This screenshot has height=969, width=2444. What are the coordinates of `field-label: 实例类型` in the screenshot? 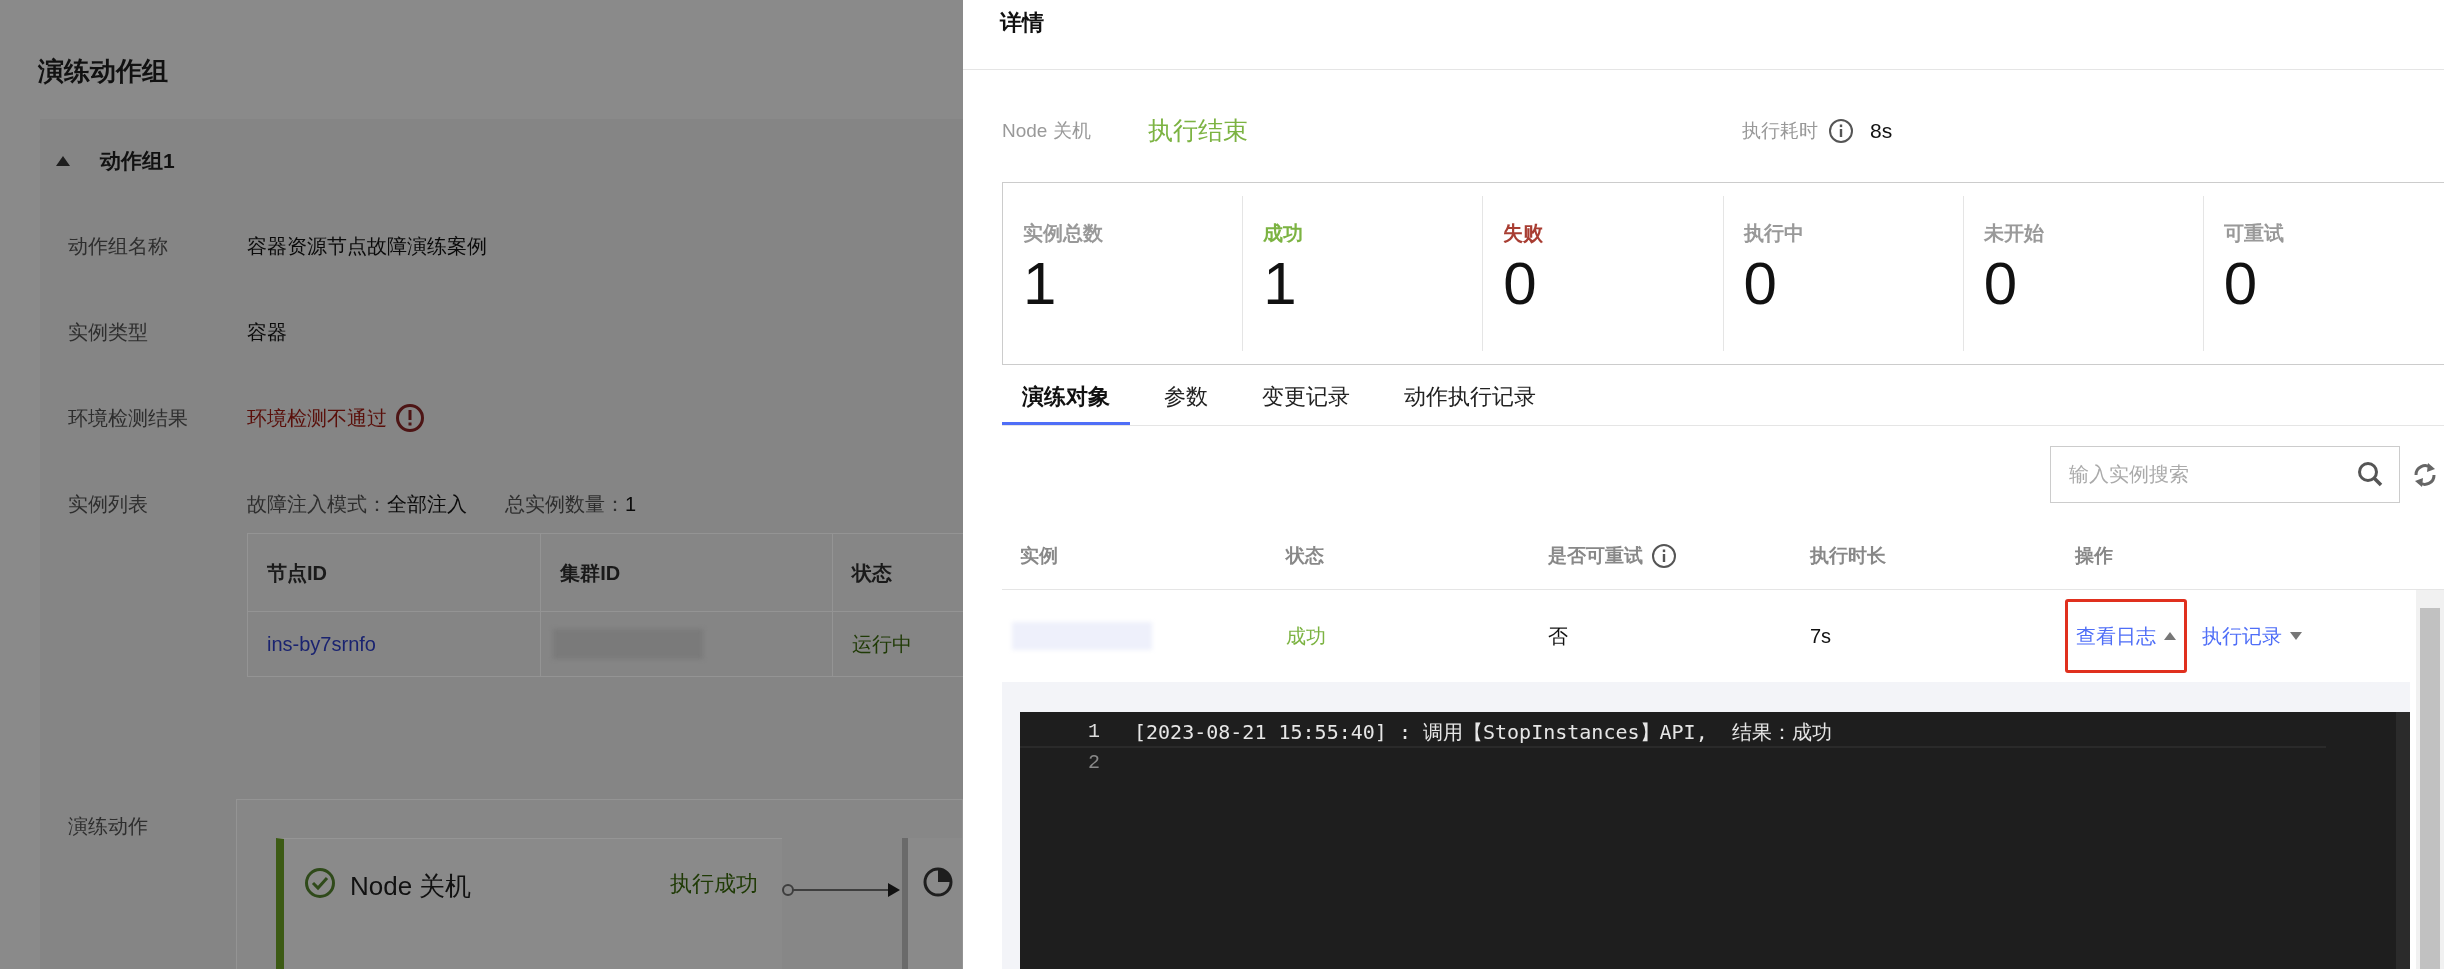 It's located at (108, 332).